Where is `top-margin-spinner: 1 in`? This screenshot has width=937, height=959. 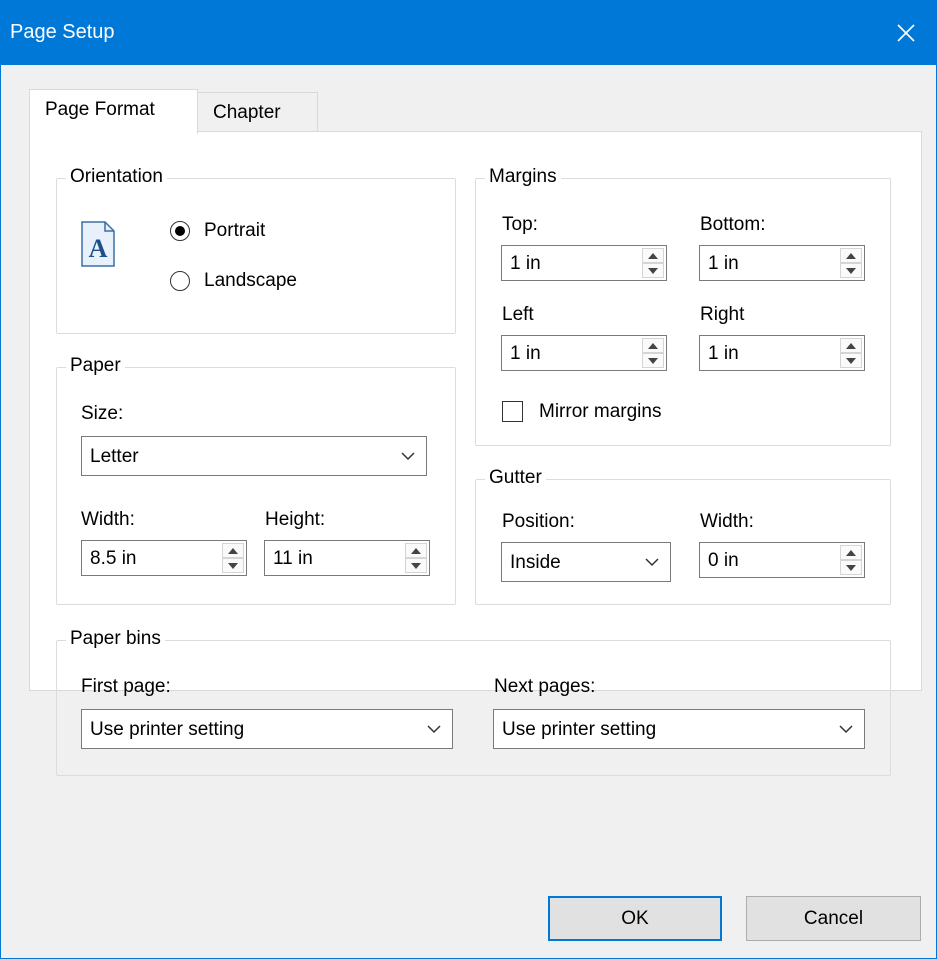
top-margin-spinner: 1 in is located at coordinates (584, 263).